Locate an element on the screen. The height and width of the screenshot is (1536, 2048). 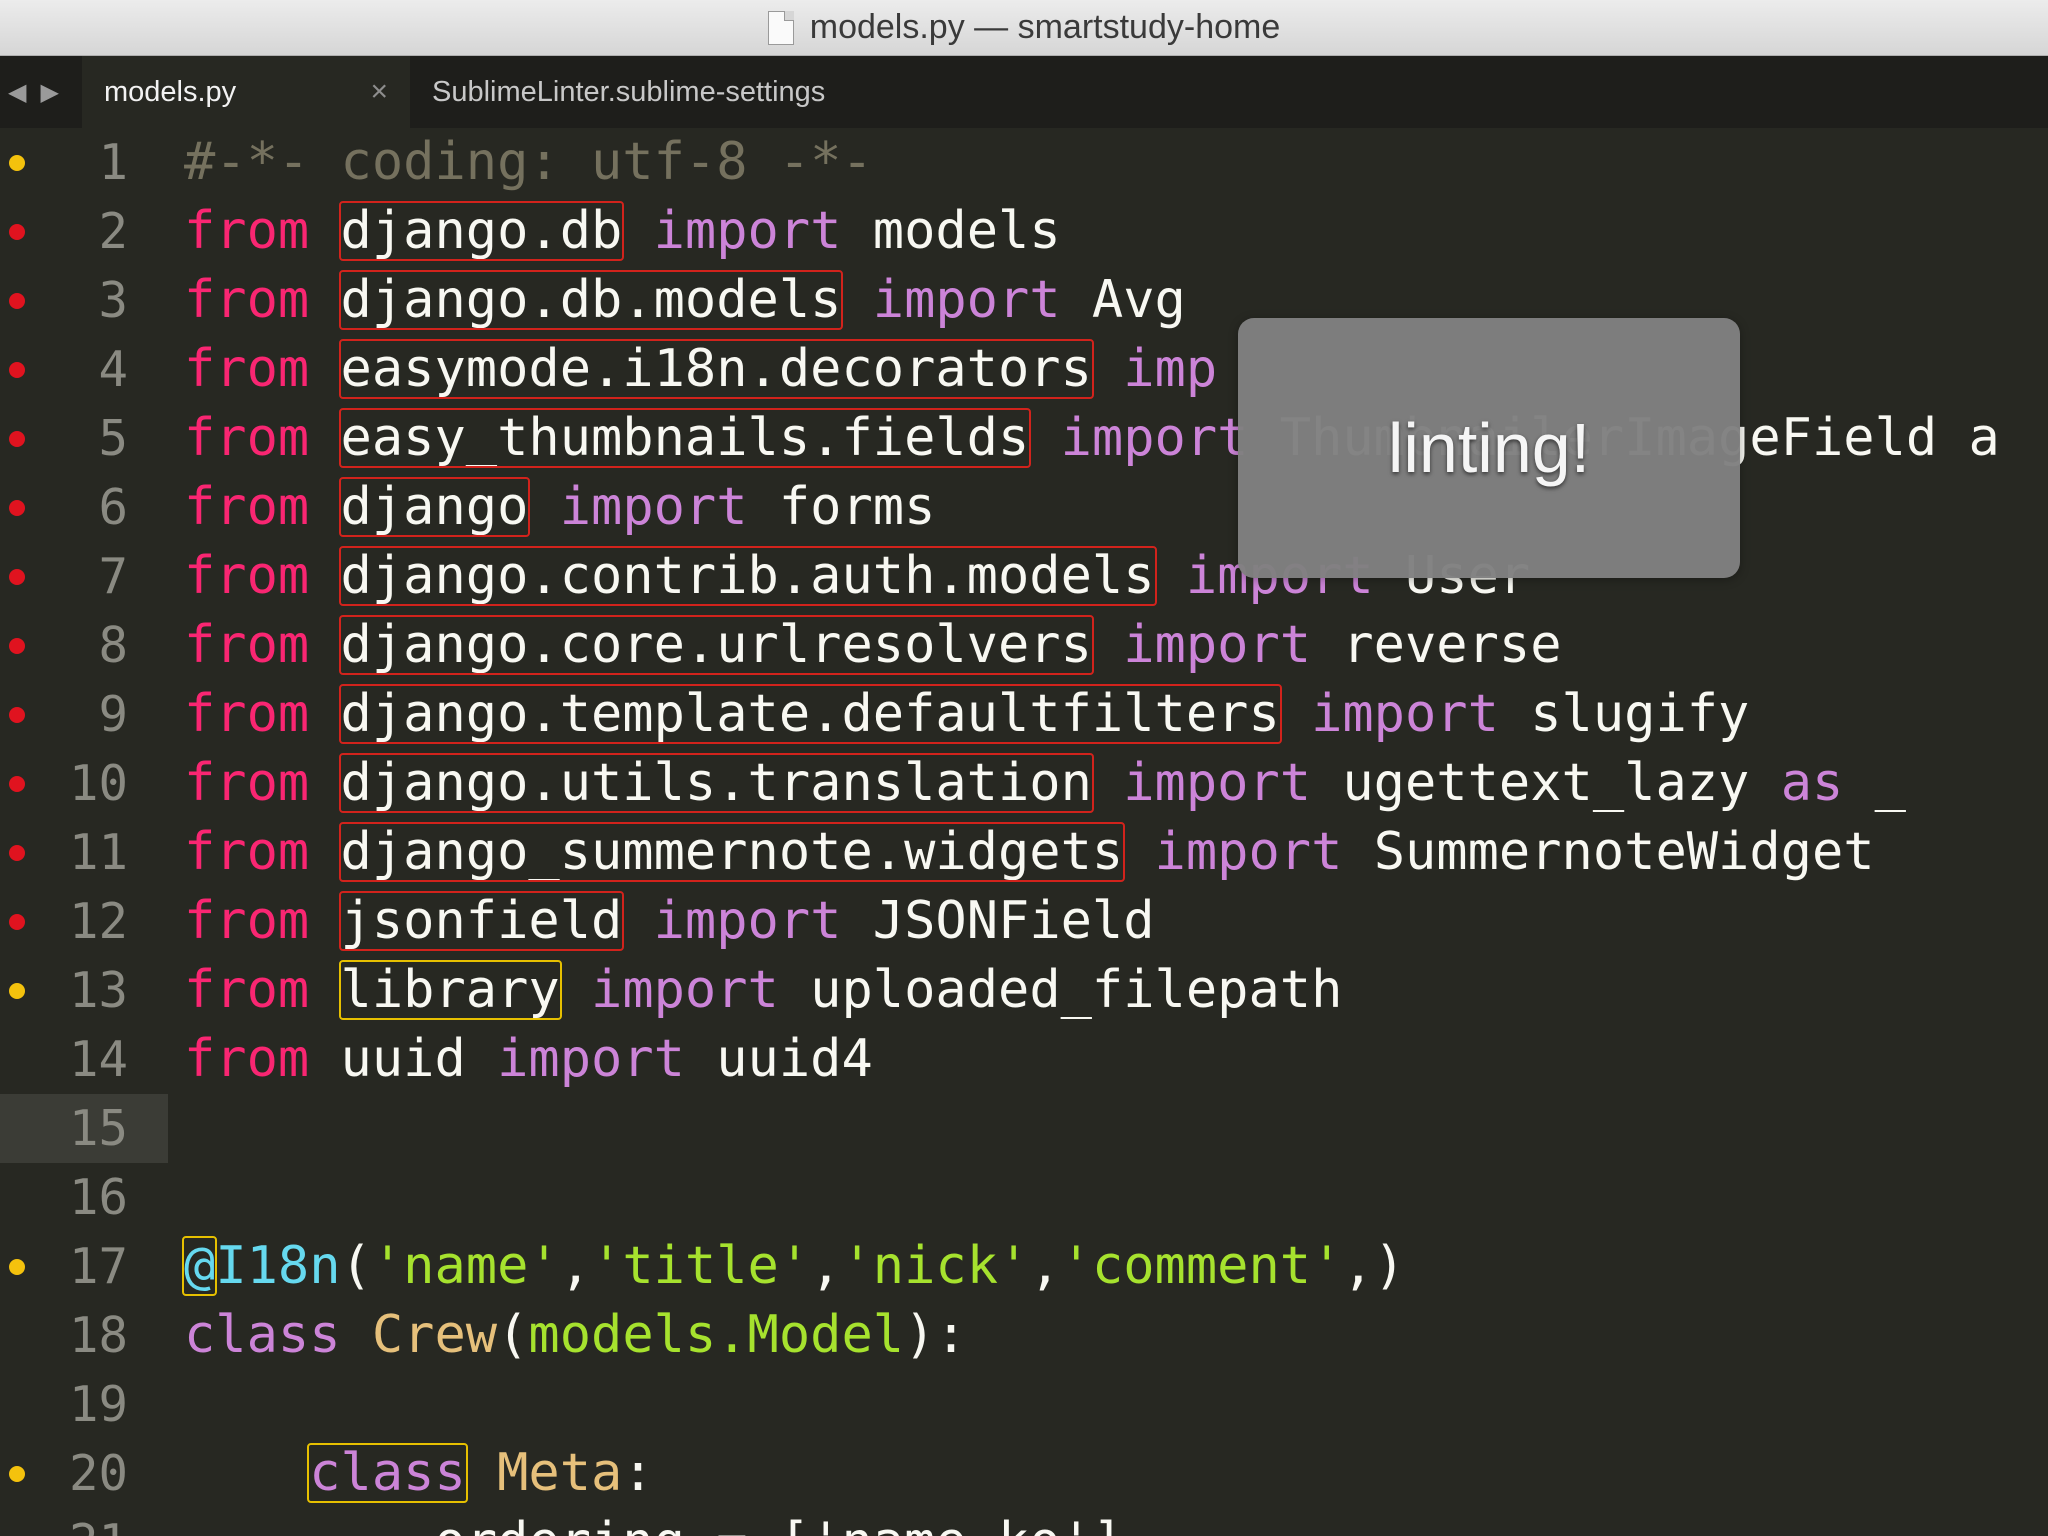
code-text: from easymode.i18n.decorators imp is located at coordinates (700, 369).